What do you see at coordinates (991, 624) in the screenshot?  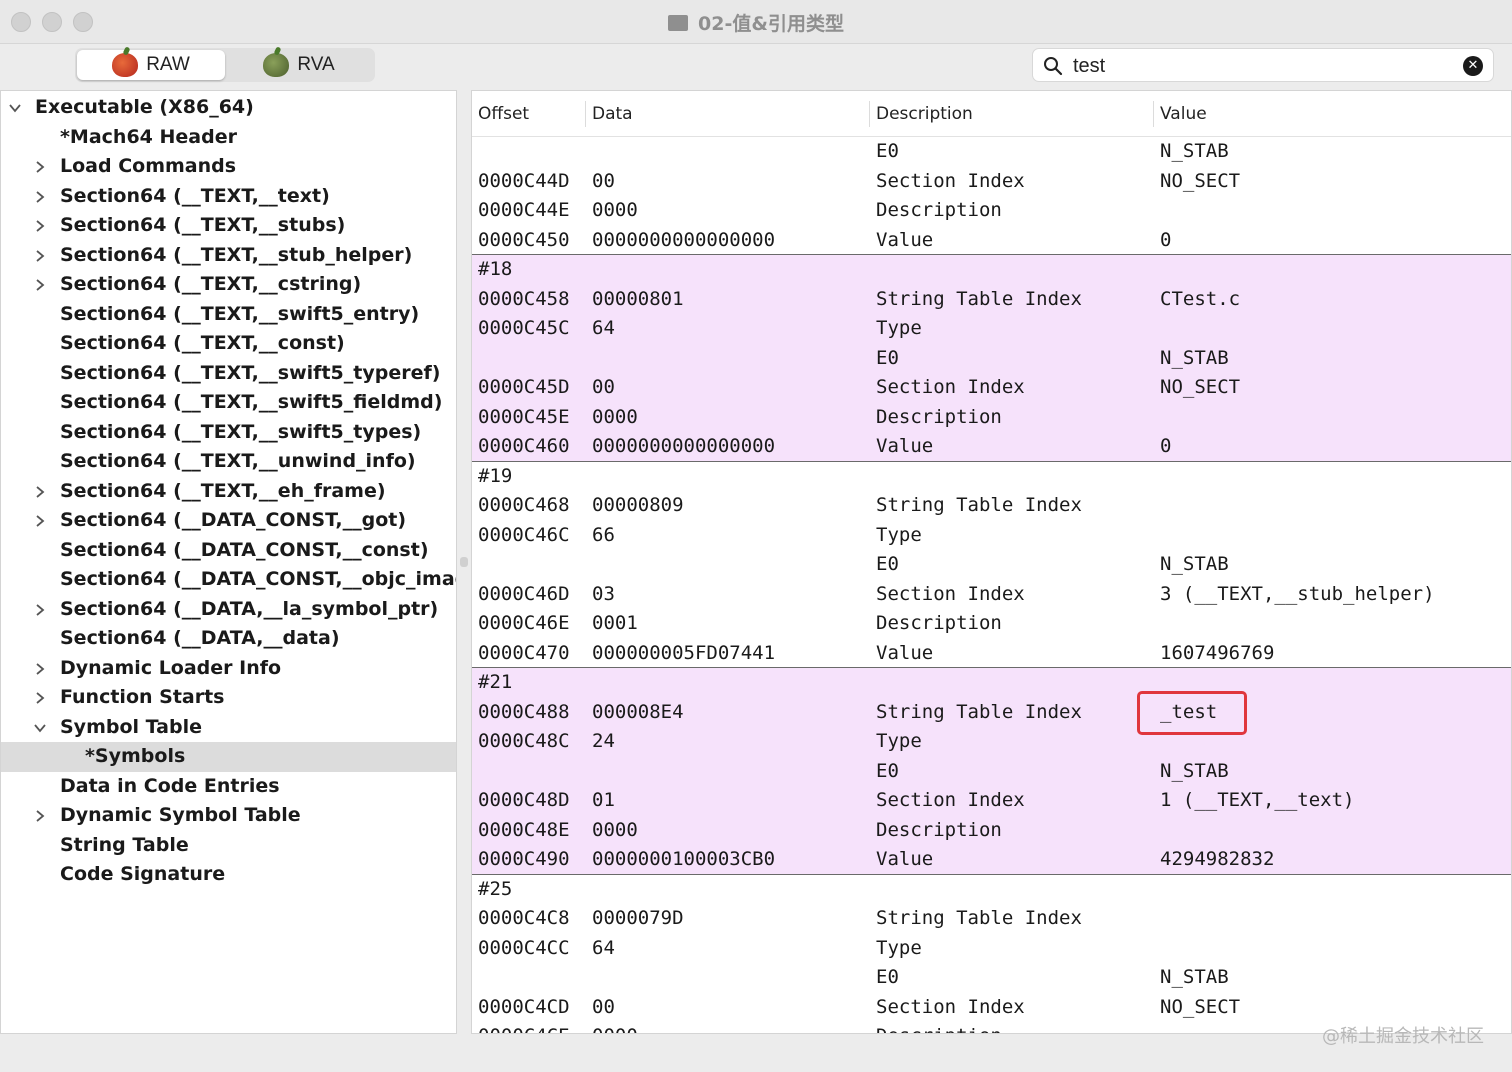 I see `table-row: 0000C46E 0001 Description` at bounding box center [991, 624].